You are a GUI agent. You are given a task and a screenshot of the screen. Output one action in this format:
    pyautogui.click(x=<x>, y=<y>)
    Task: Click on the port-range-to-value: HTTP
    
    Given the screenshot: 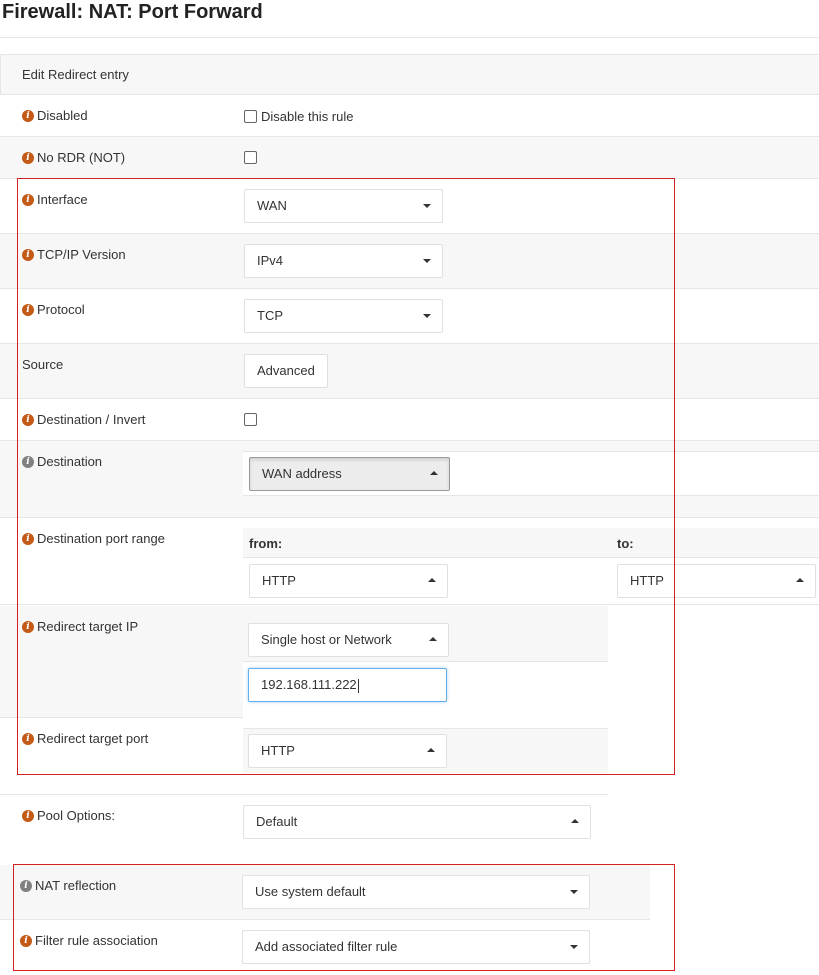 What is the action you would take?
    pyautogui.click(x=647, y=580)
    